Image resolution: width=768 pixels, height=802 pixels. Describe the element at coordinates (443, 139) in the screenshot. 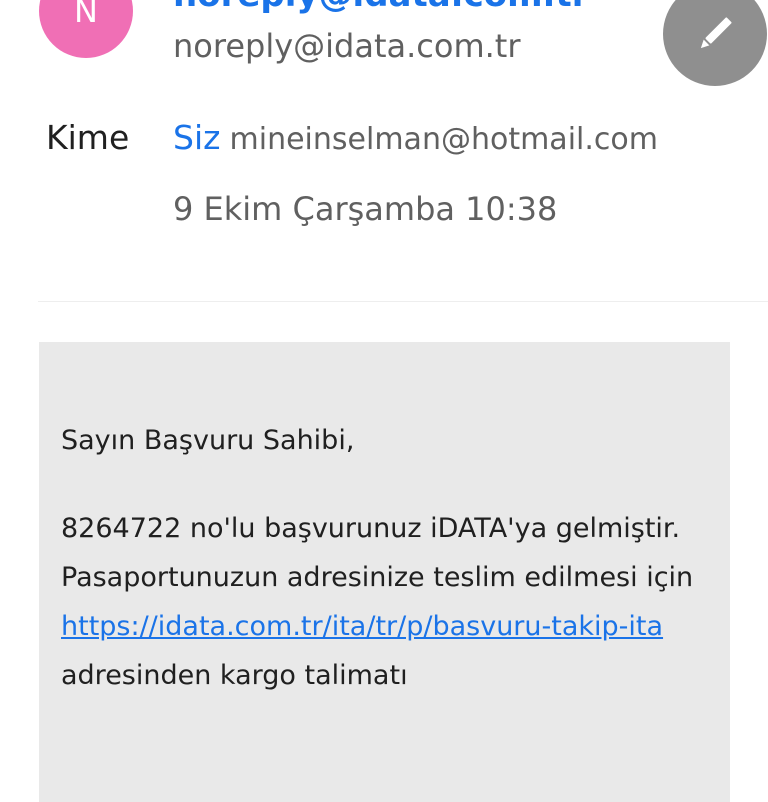

I see `recipient-email: mineinselman@hotmail.com` at that location.